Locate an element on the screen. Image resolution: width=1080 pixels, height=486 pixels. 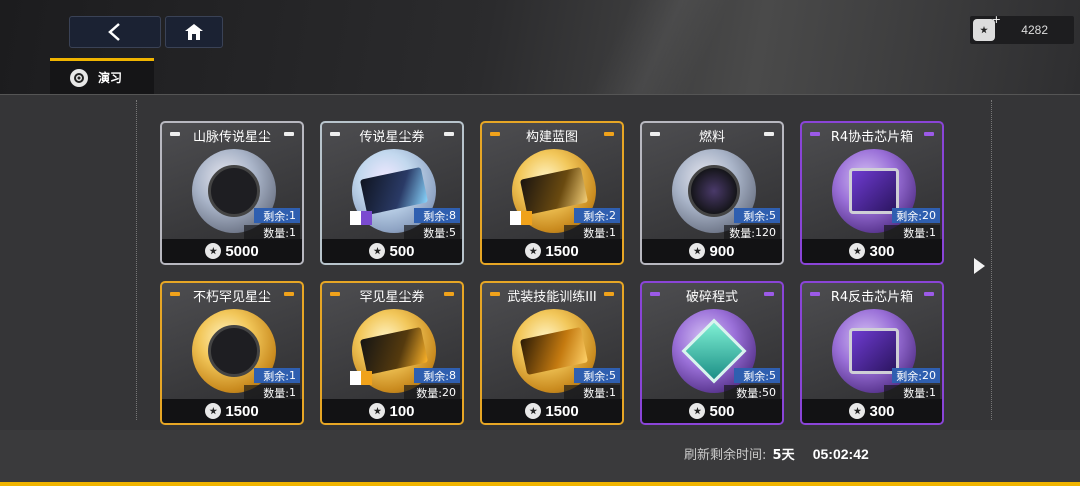
shop-item-card: 不朽罕见星尘 剩余: 1 数量: 1 1500 is located at coordinates (232, 353).